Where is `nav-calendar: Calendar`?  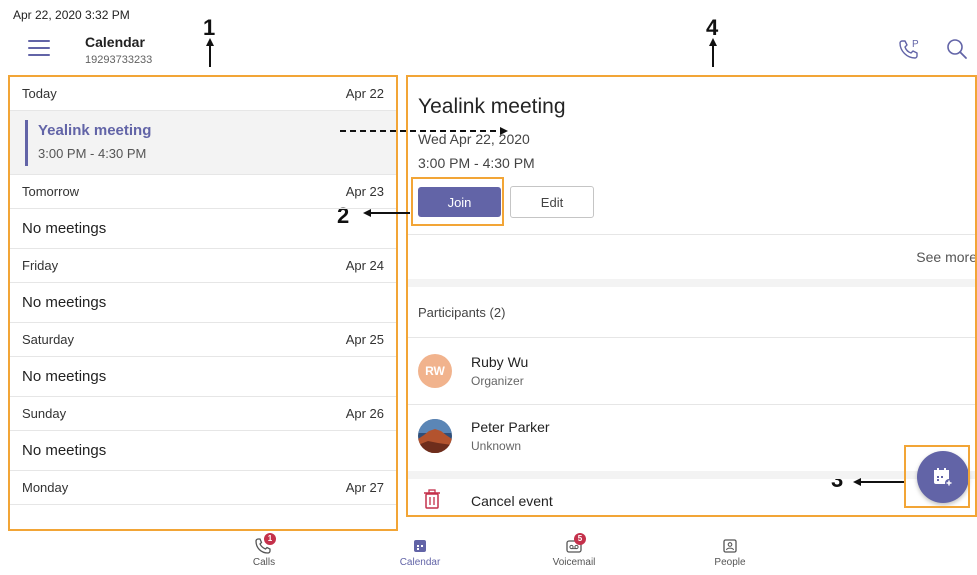
nav-calendar: Calendar is located at coordinates (420, 553).